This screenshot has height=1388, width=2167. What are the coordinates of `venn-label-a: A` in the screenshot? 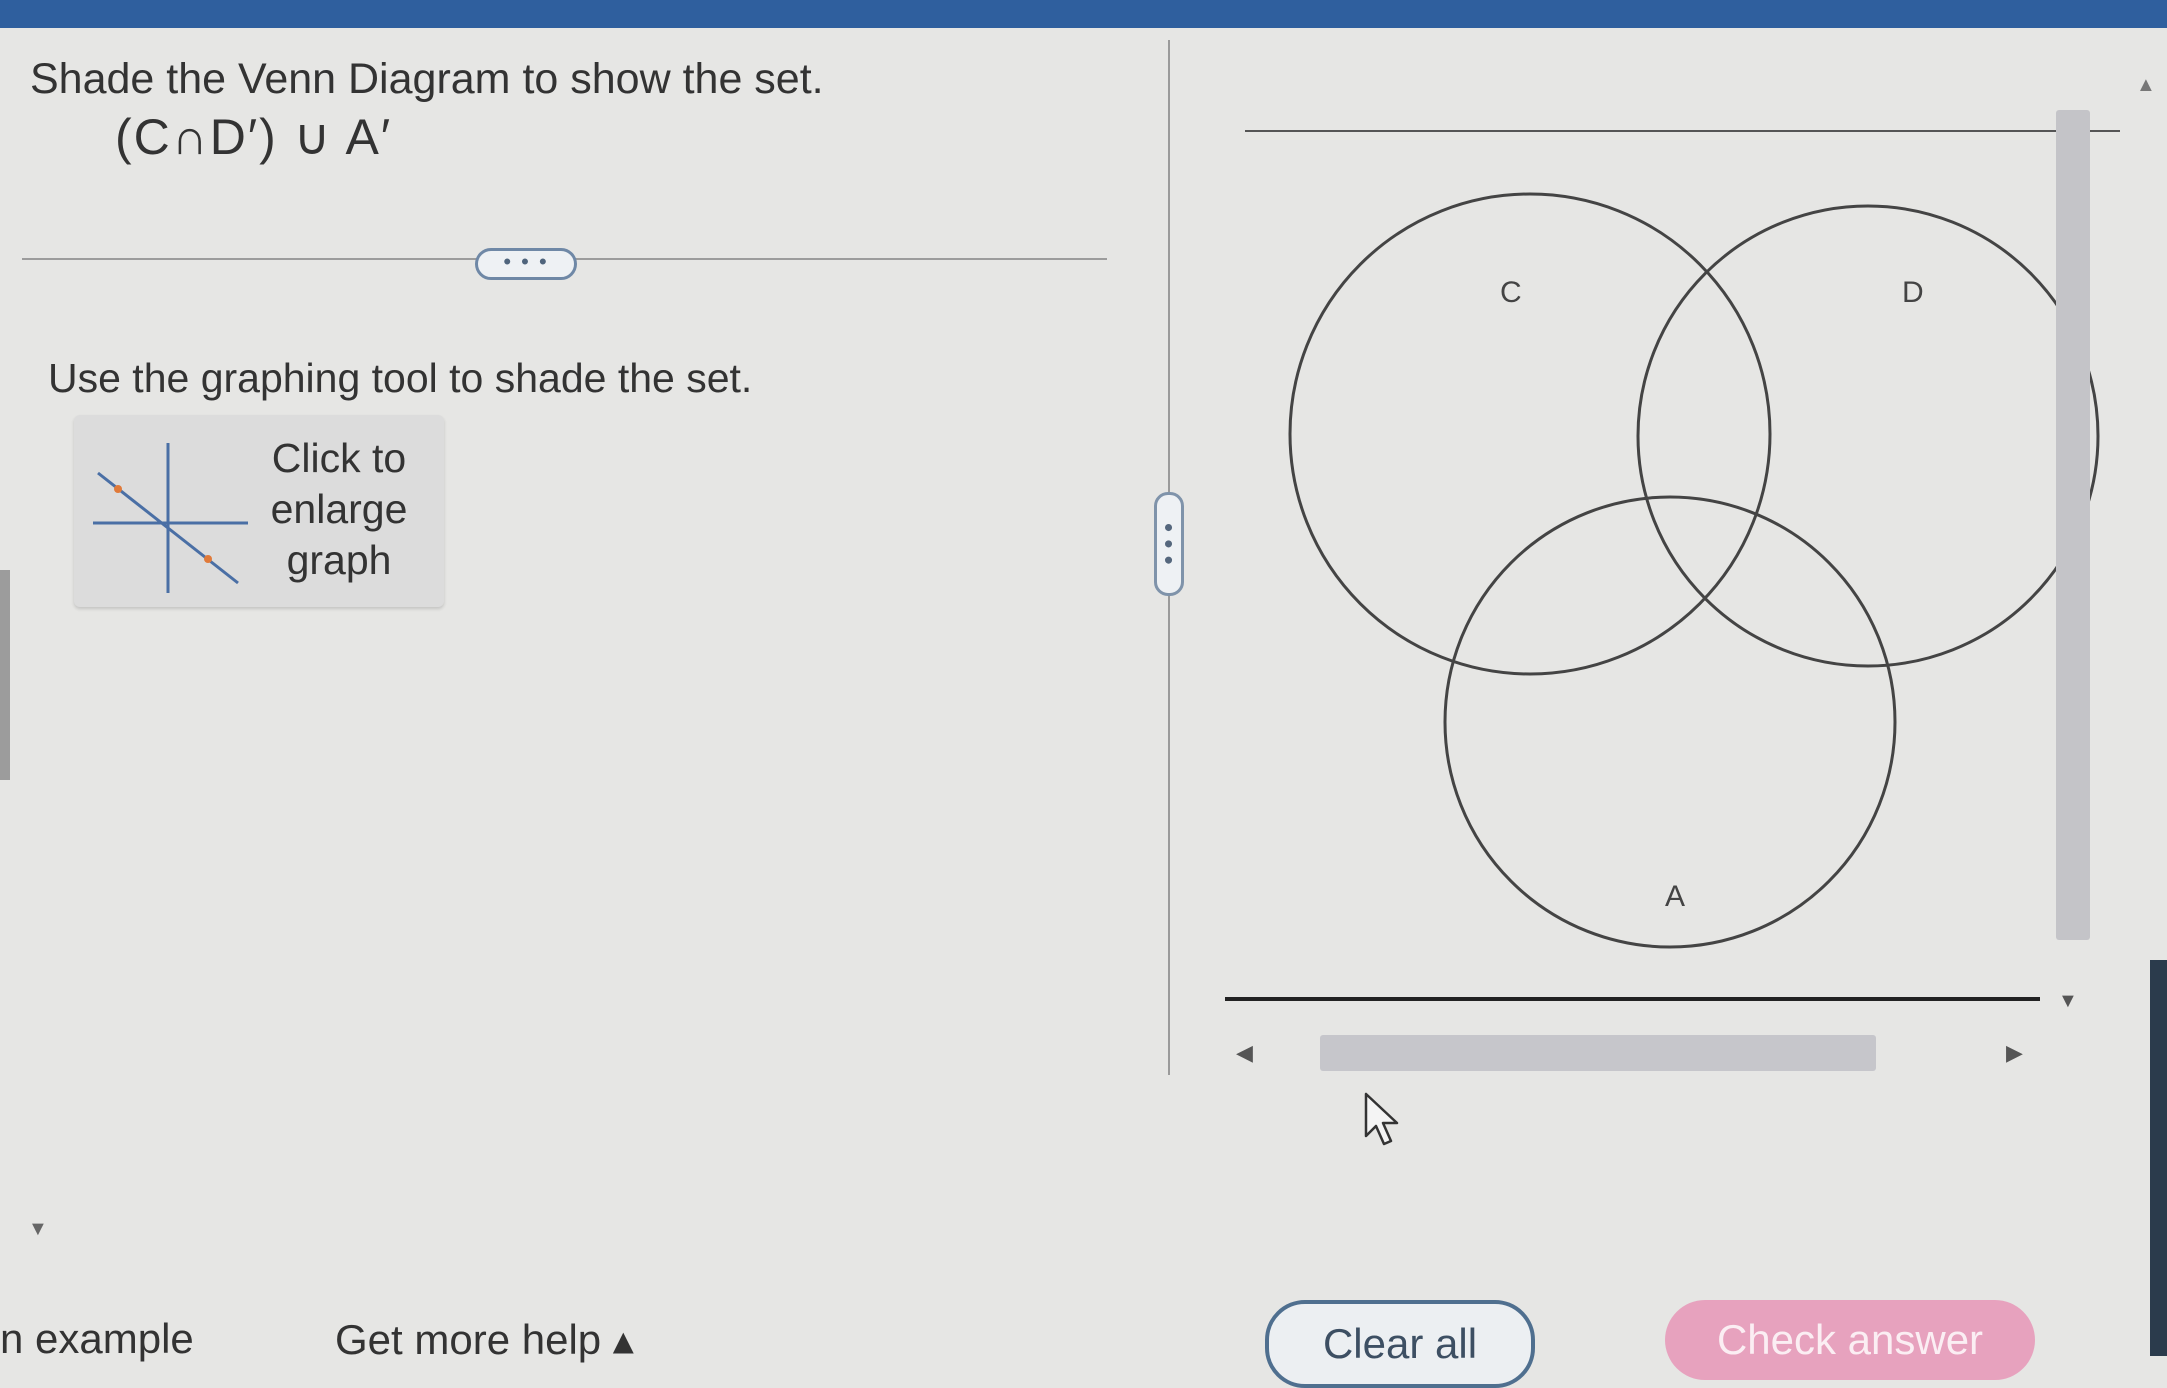 It's located at (1675, 896).